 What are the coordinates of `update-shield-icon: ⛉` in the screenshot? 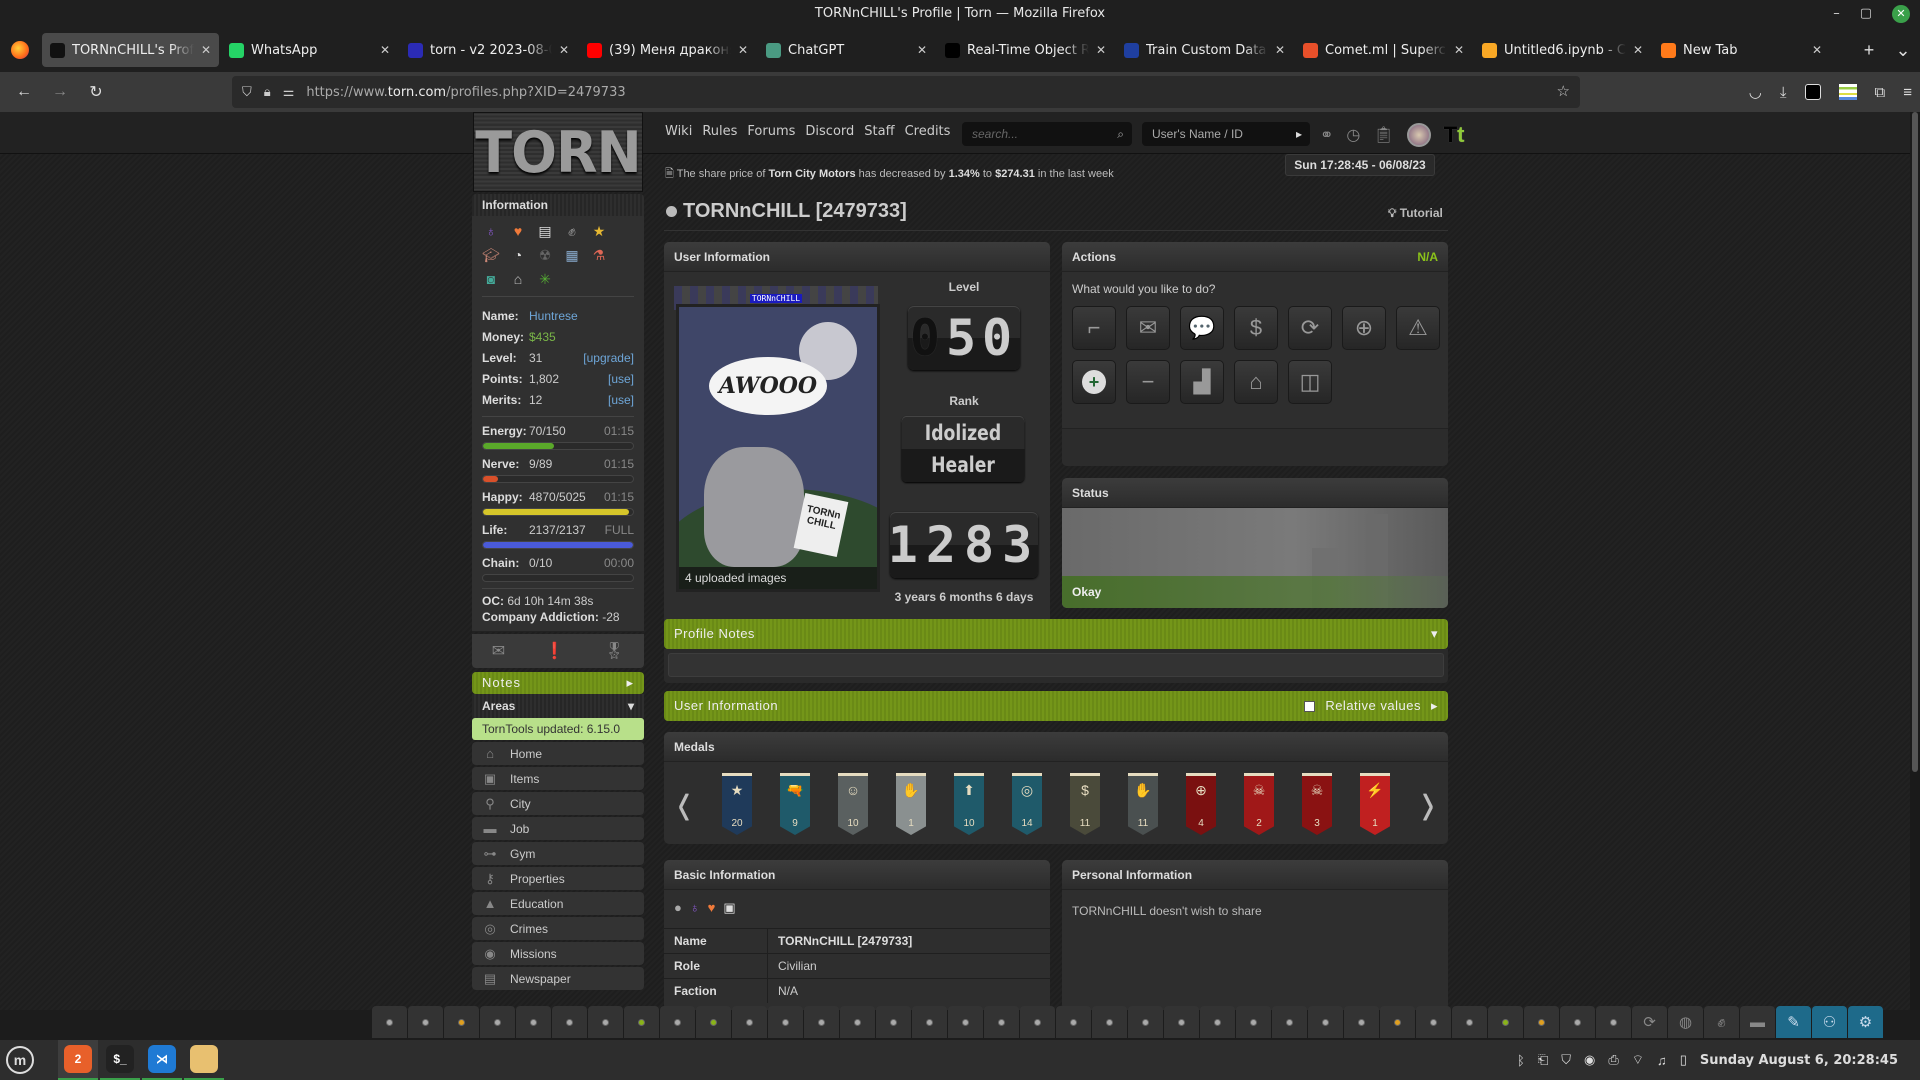 It's located at (1566, 1060).